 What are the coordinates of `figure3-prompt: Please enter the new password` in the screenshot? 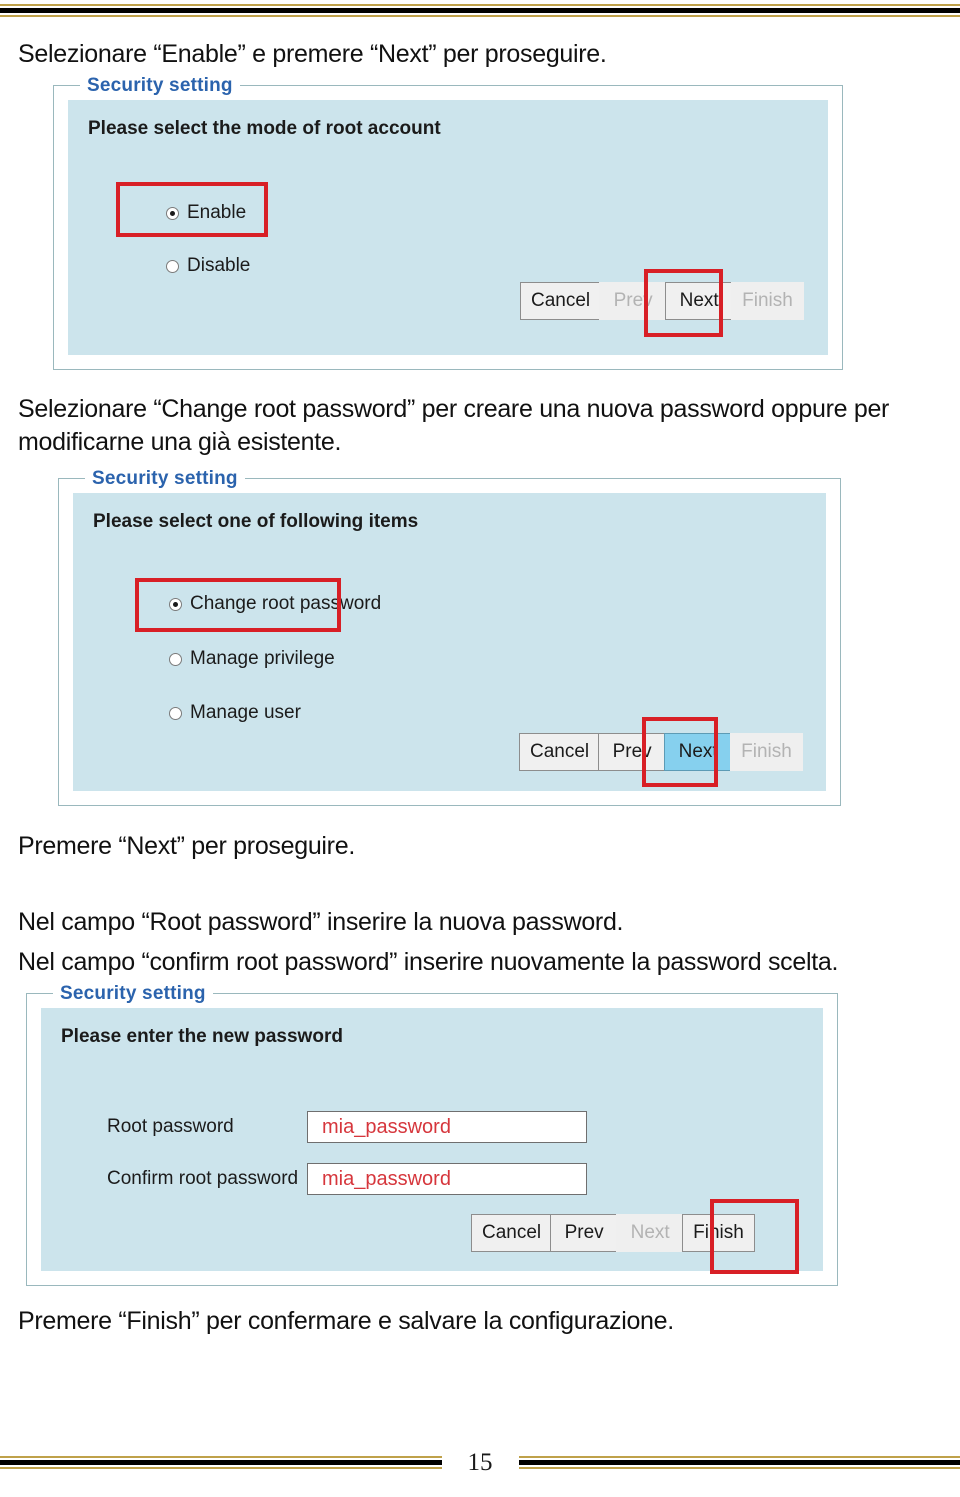 It's located at (202, 1036).